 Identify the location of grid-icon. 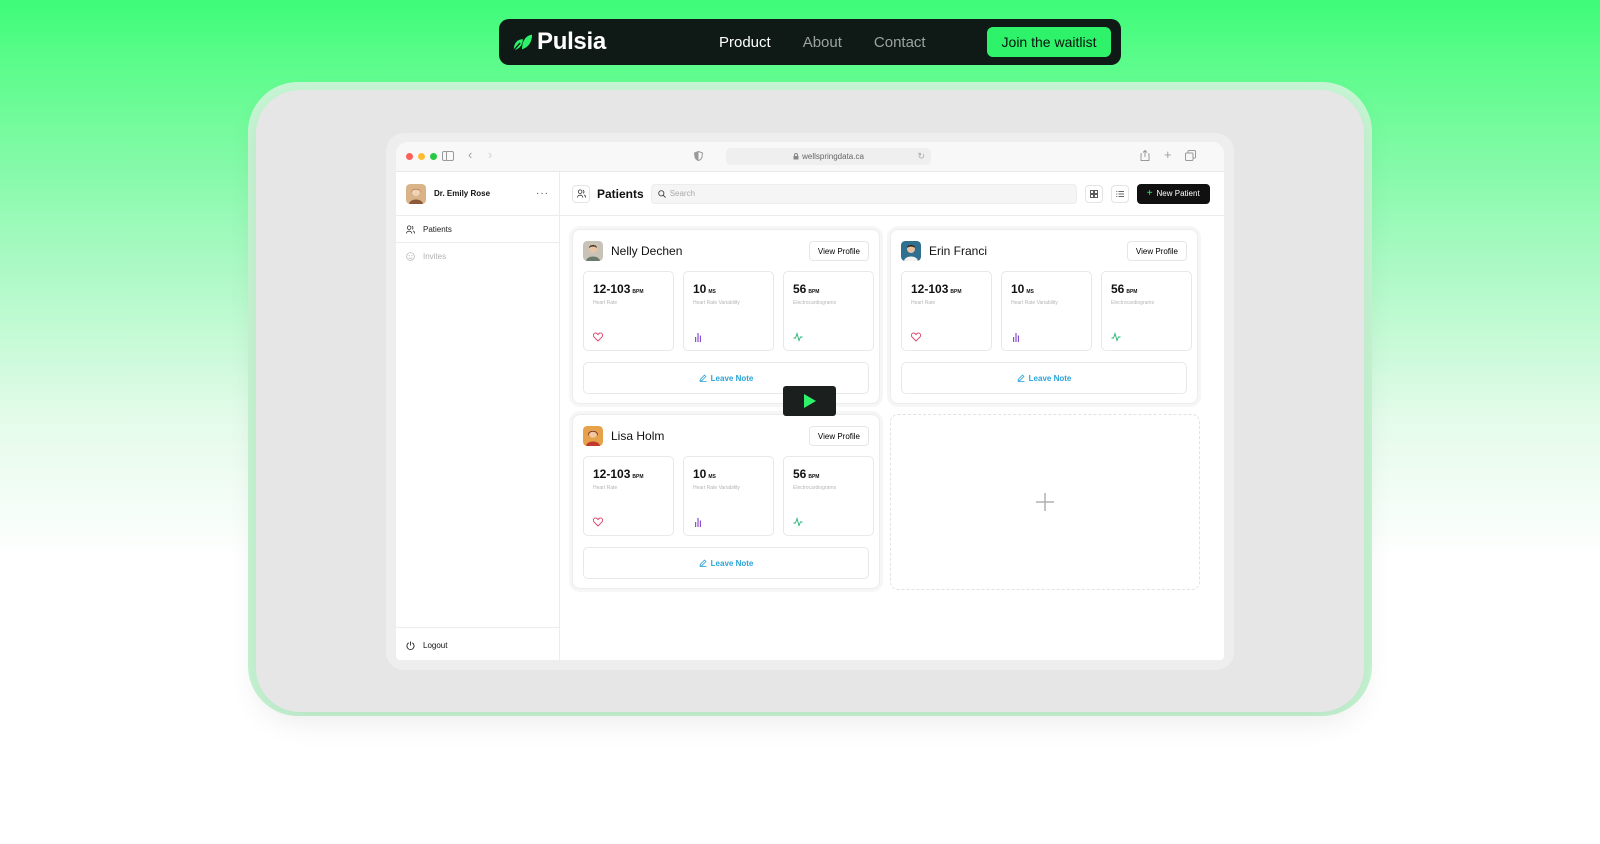
(1093, 193).